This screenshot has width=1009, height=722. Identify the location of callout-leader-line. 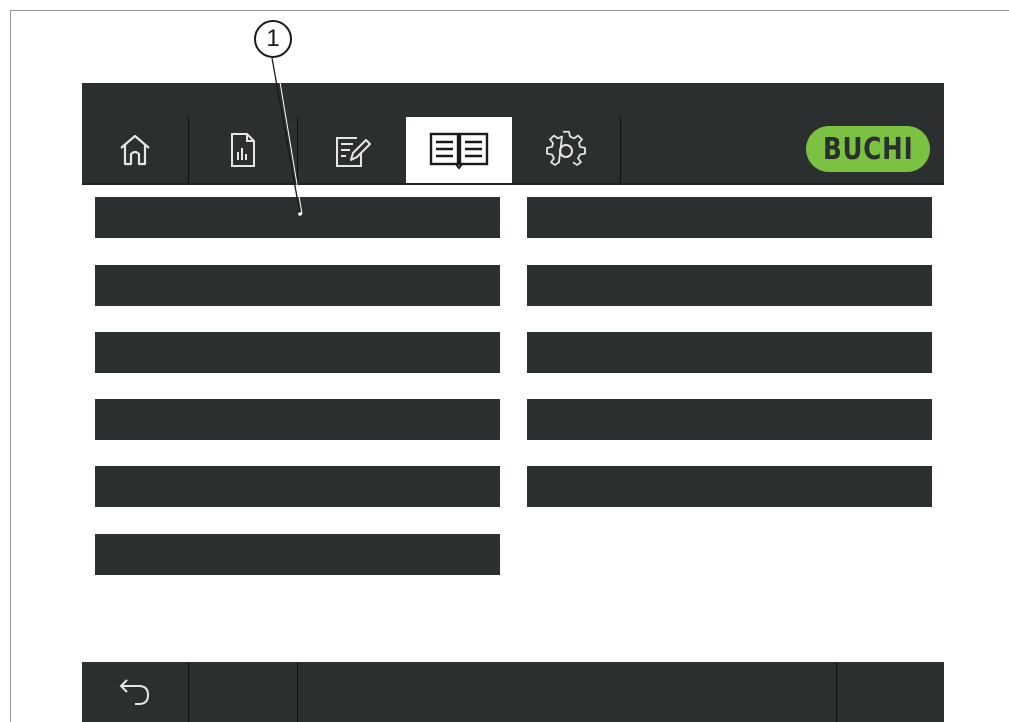
(287, 136).